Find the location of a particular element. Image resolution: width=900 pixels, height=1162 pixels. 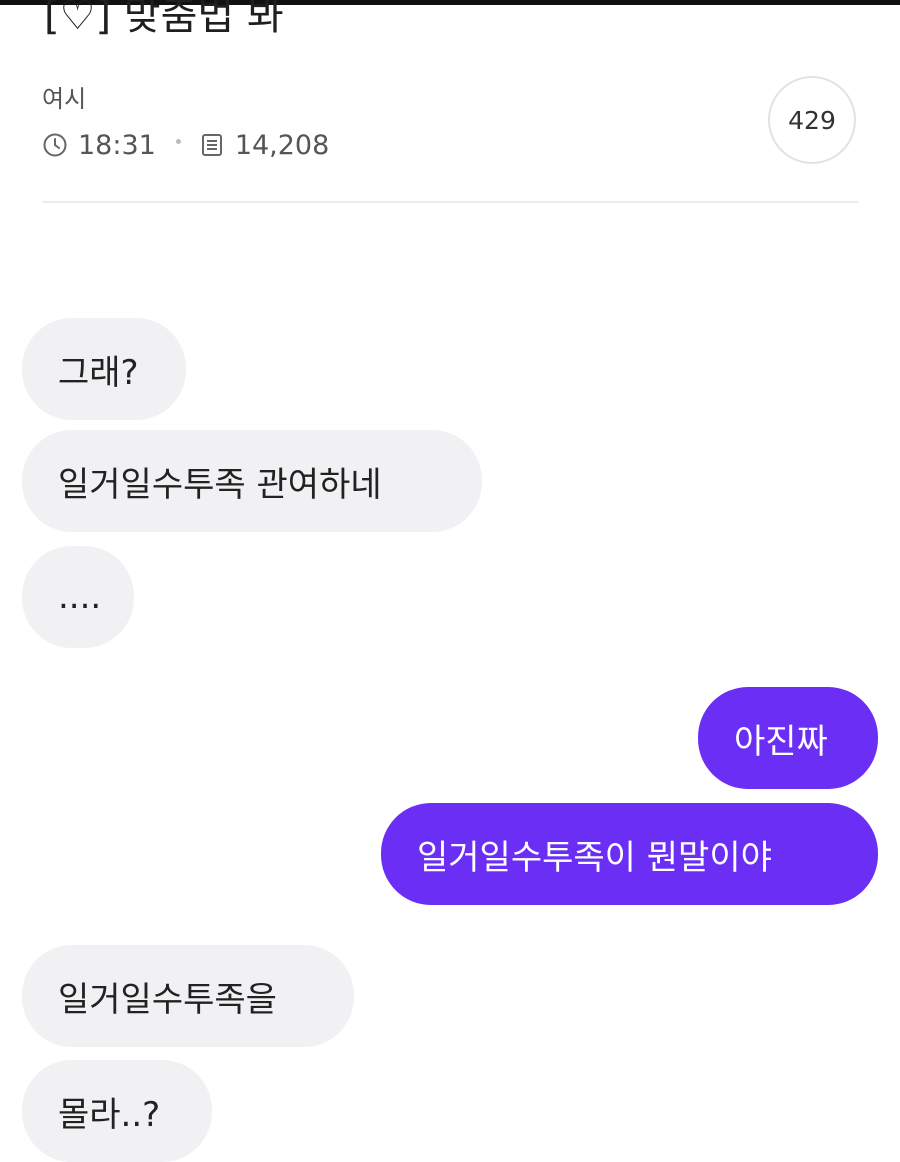

post-time: 18:31 is located at coordinates (117, 145).